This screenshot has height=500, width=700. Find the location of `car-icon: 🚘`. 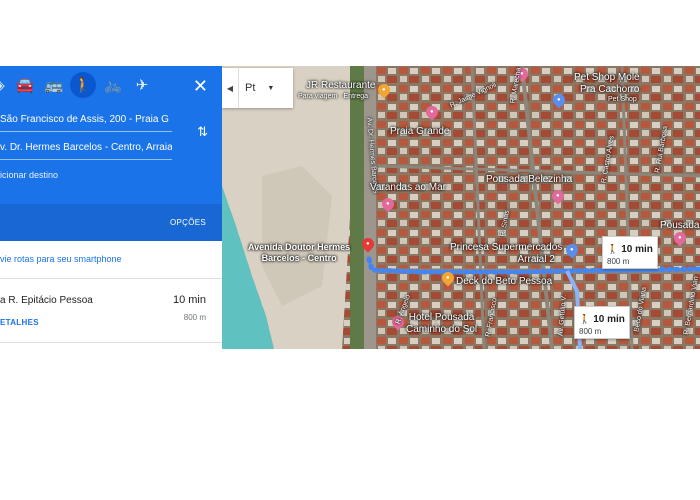

car-icon: 🚘 is located at coordinates (25, 85).